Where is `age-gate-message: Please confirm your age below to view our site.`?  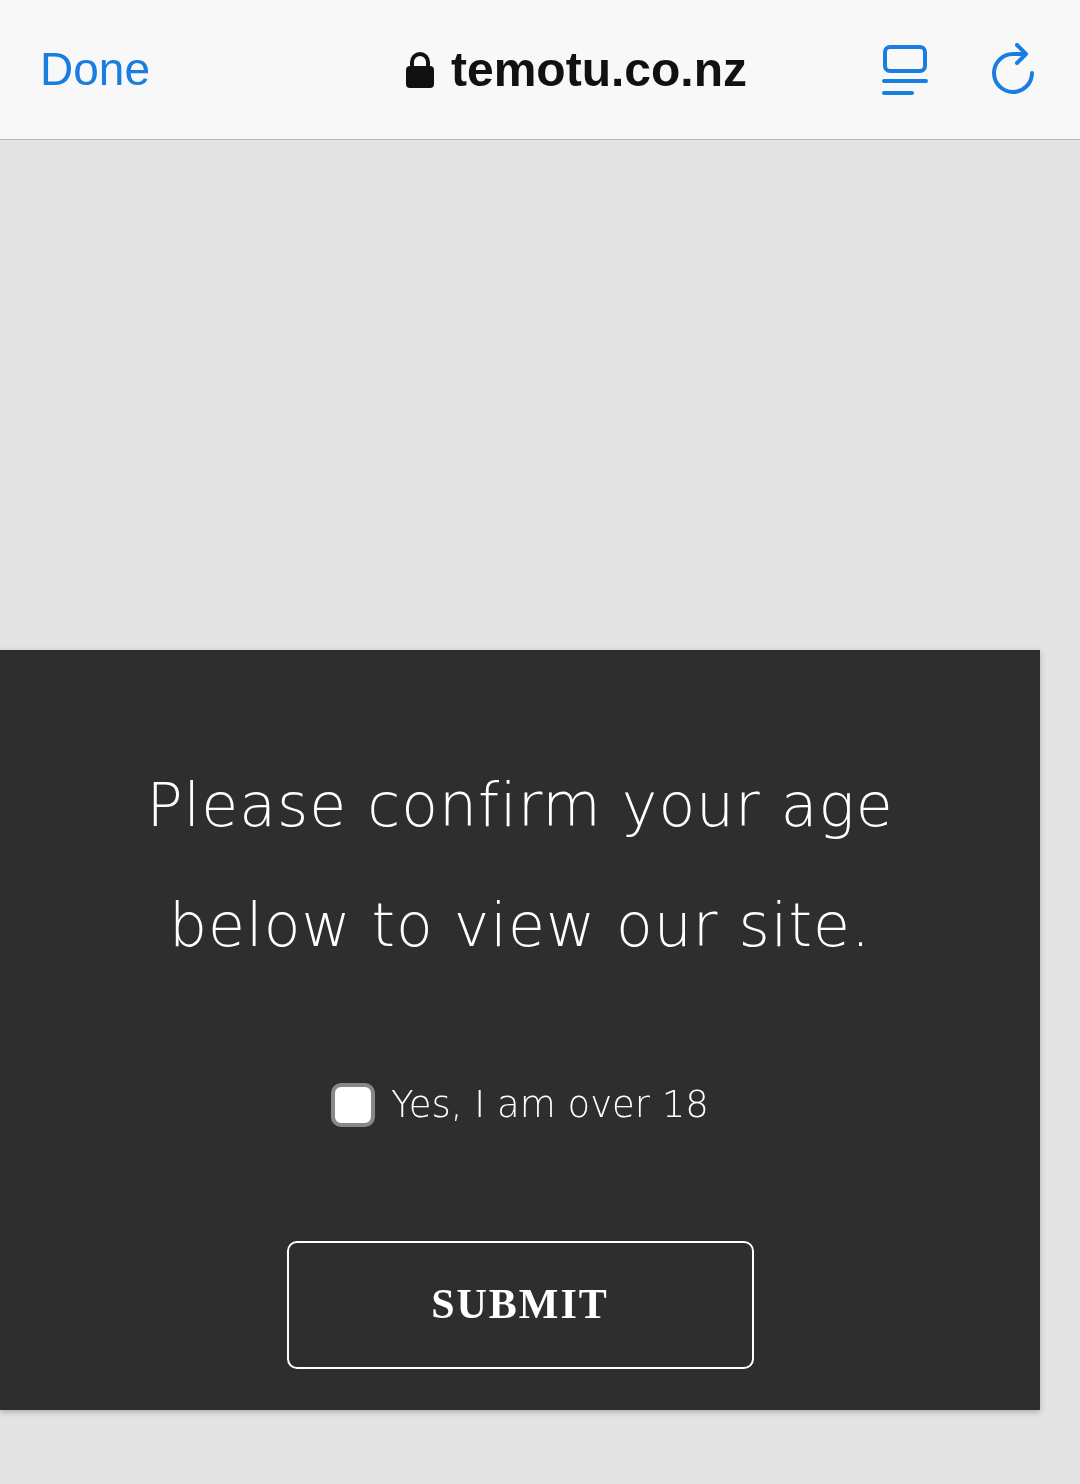 age-gate-message: Please confirm your age below to view our site. is located at coordinates (520, 865).